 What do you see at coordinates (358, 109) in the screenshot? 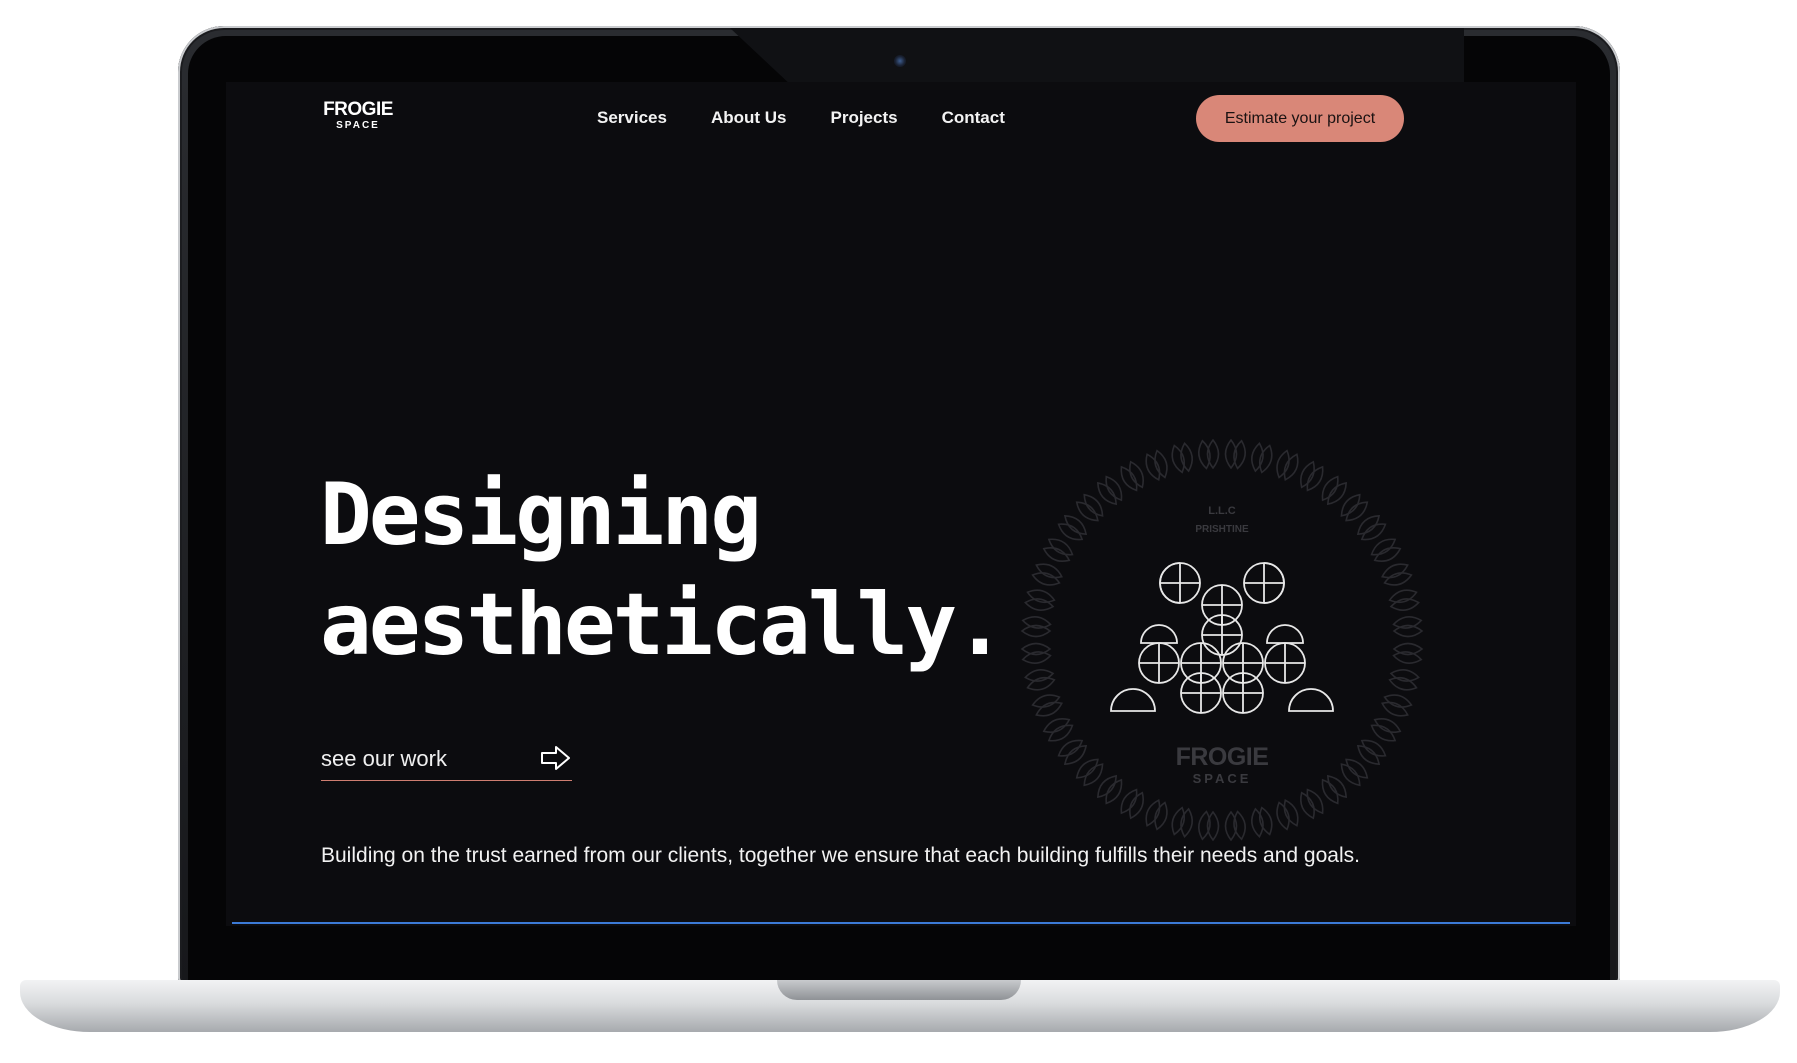
I see `brand-name: FROGIE` at bounding box center [358, 109].